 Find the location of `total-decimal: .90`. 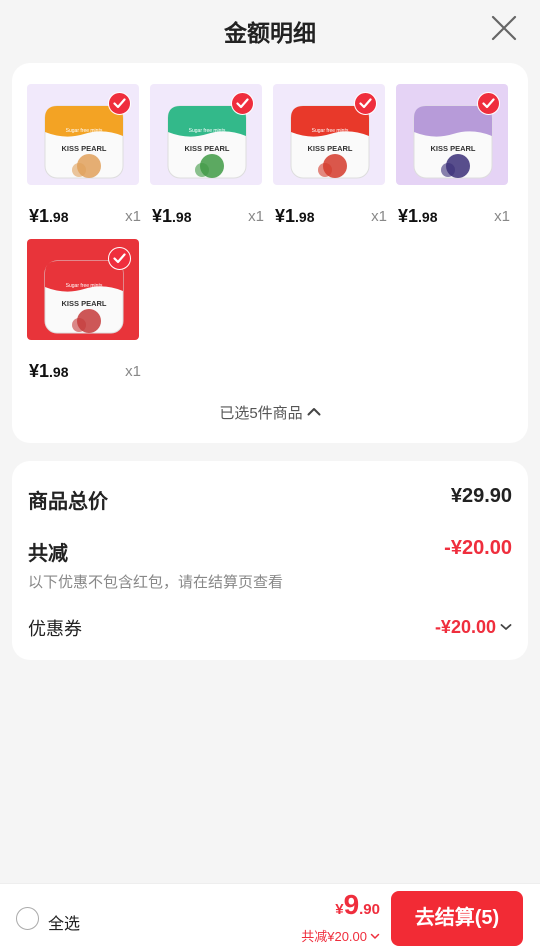

total-decimal: .90 is located at coordinates (369, 909).